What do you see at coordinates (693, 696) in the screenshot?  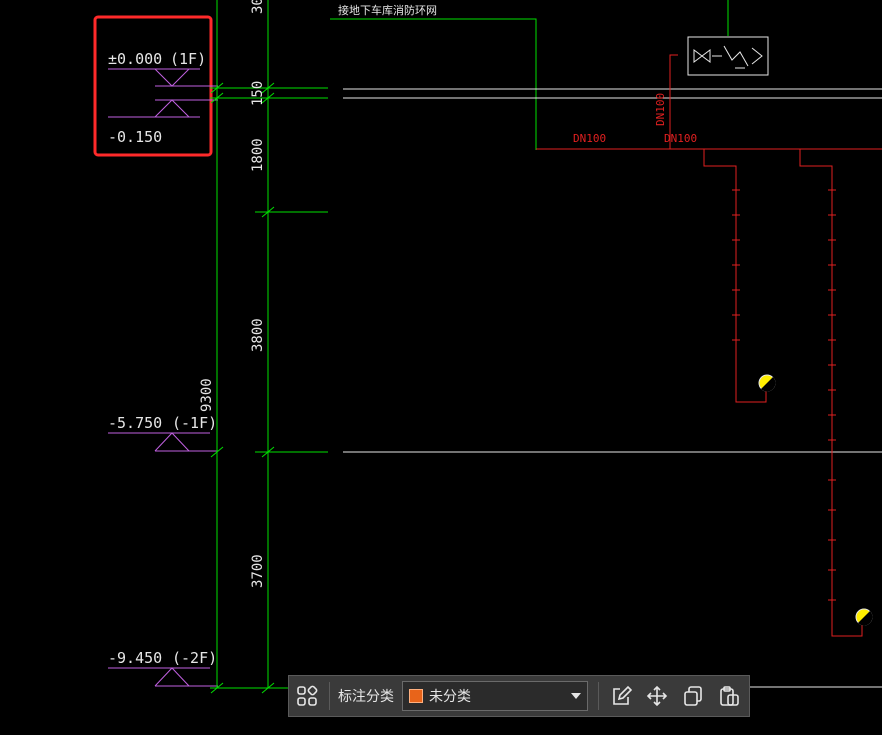 I see `copy-icon` at bounding box center [693, 696].